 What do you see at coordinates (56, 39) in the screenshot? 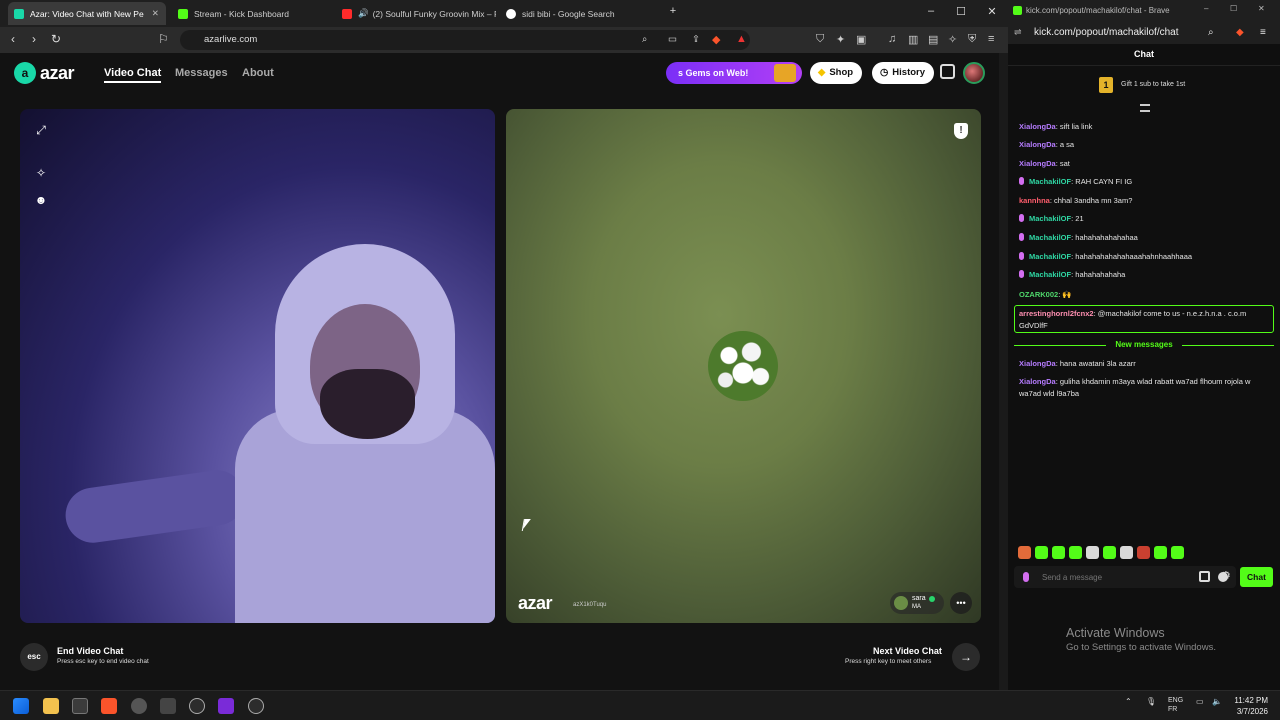
I see `reload-icon: ↻` at bounding box center [56, 39].